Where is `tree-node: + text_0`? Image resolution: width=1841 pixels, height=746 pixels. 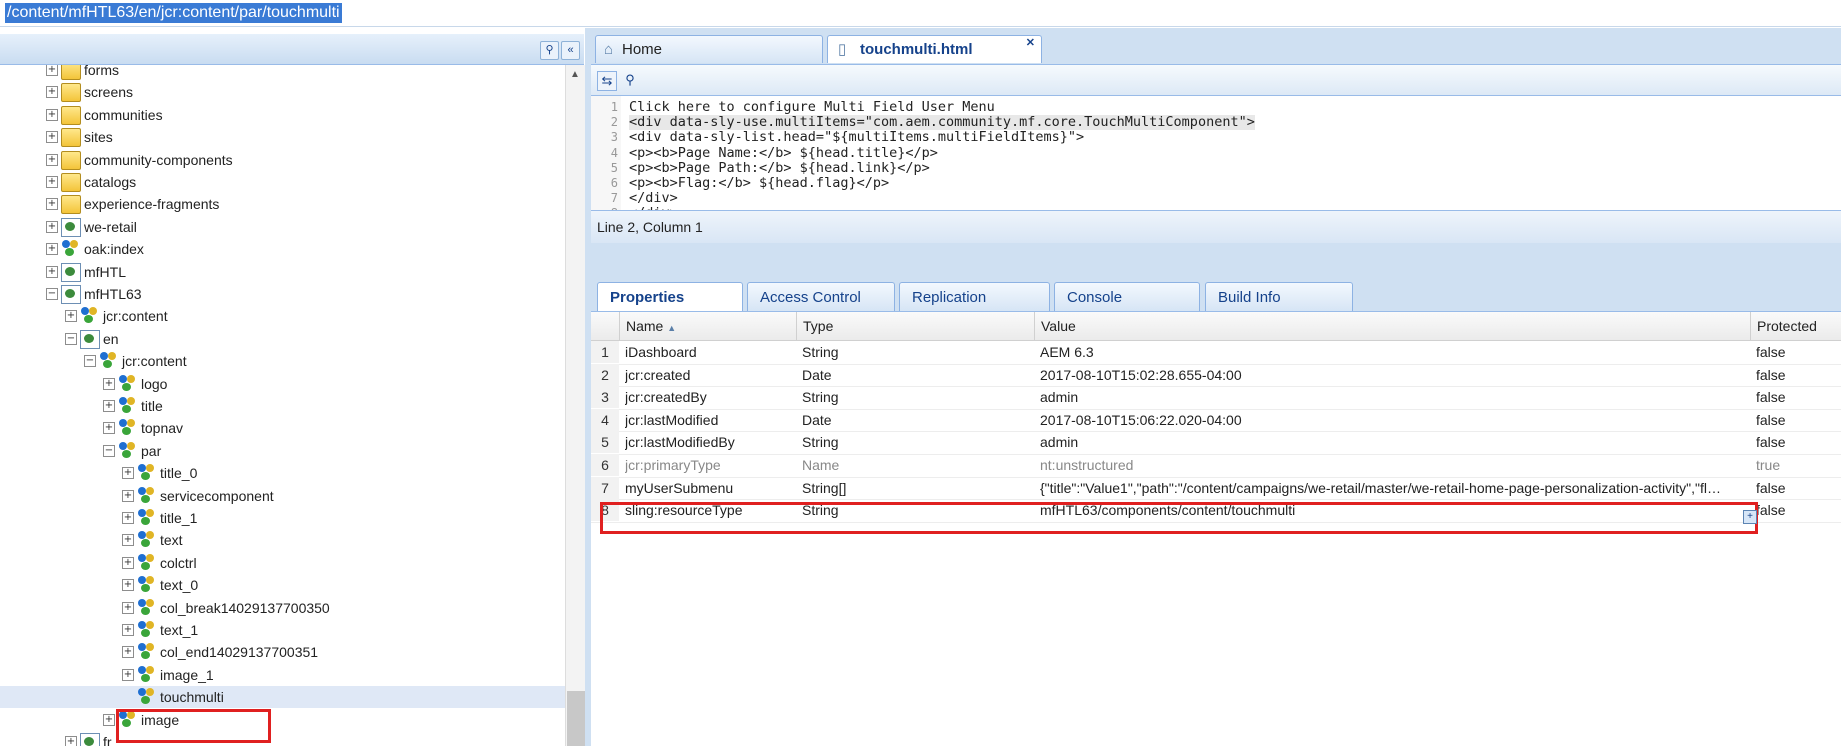 tree-node: + text_0 is located at coordinates (282, 585).